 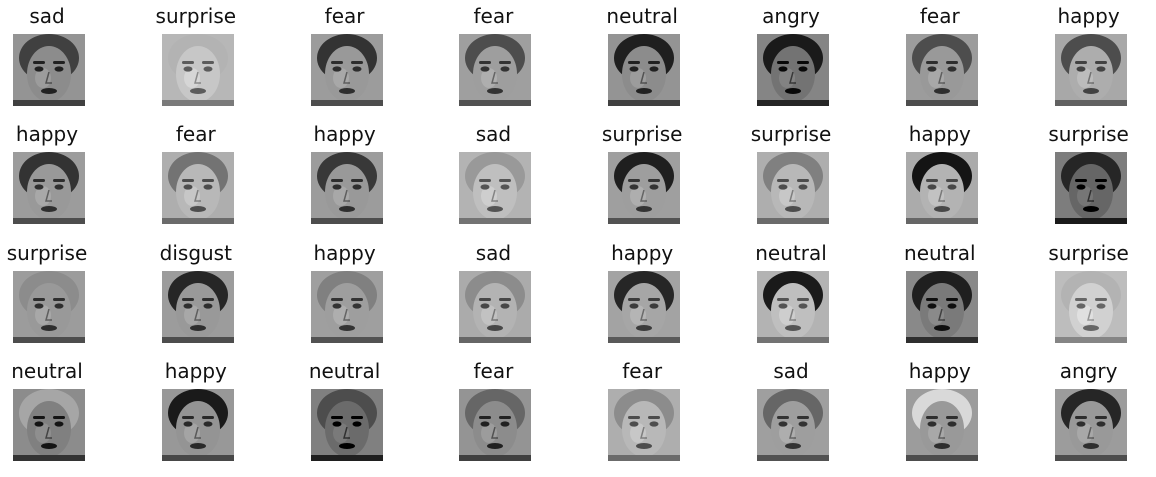 What do you see at coordinates (642, 134) in the screenshot?
I see `panel-title: surprise` at bounding box center [642, 134].